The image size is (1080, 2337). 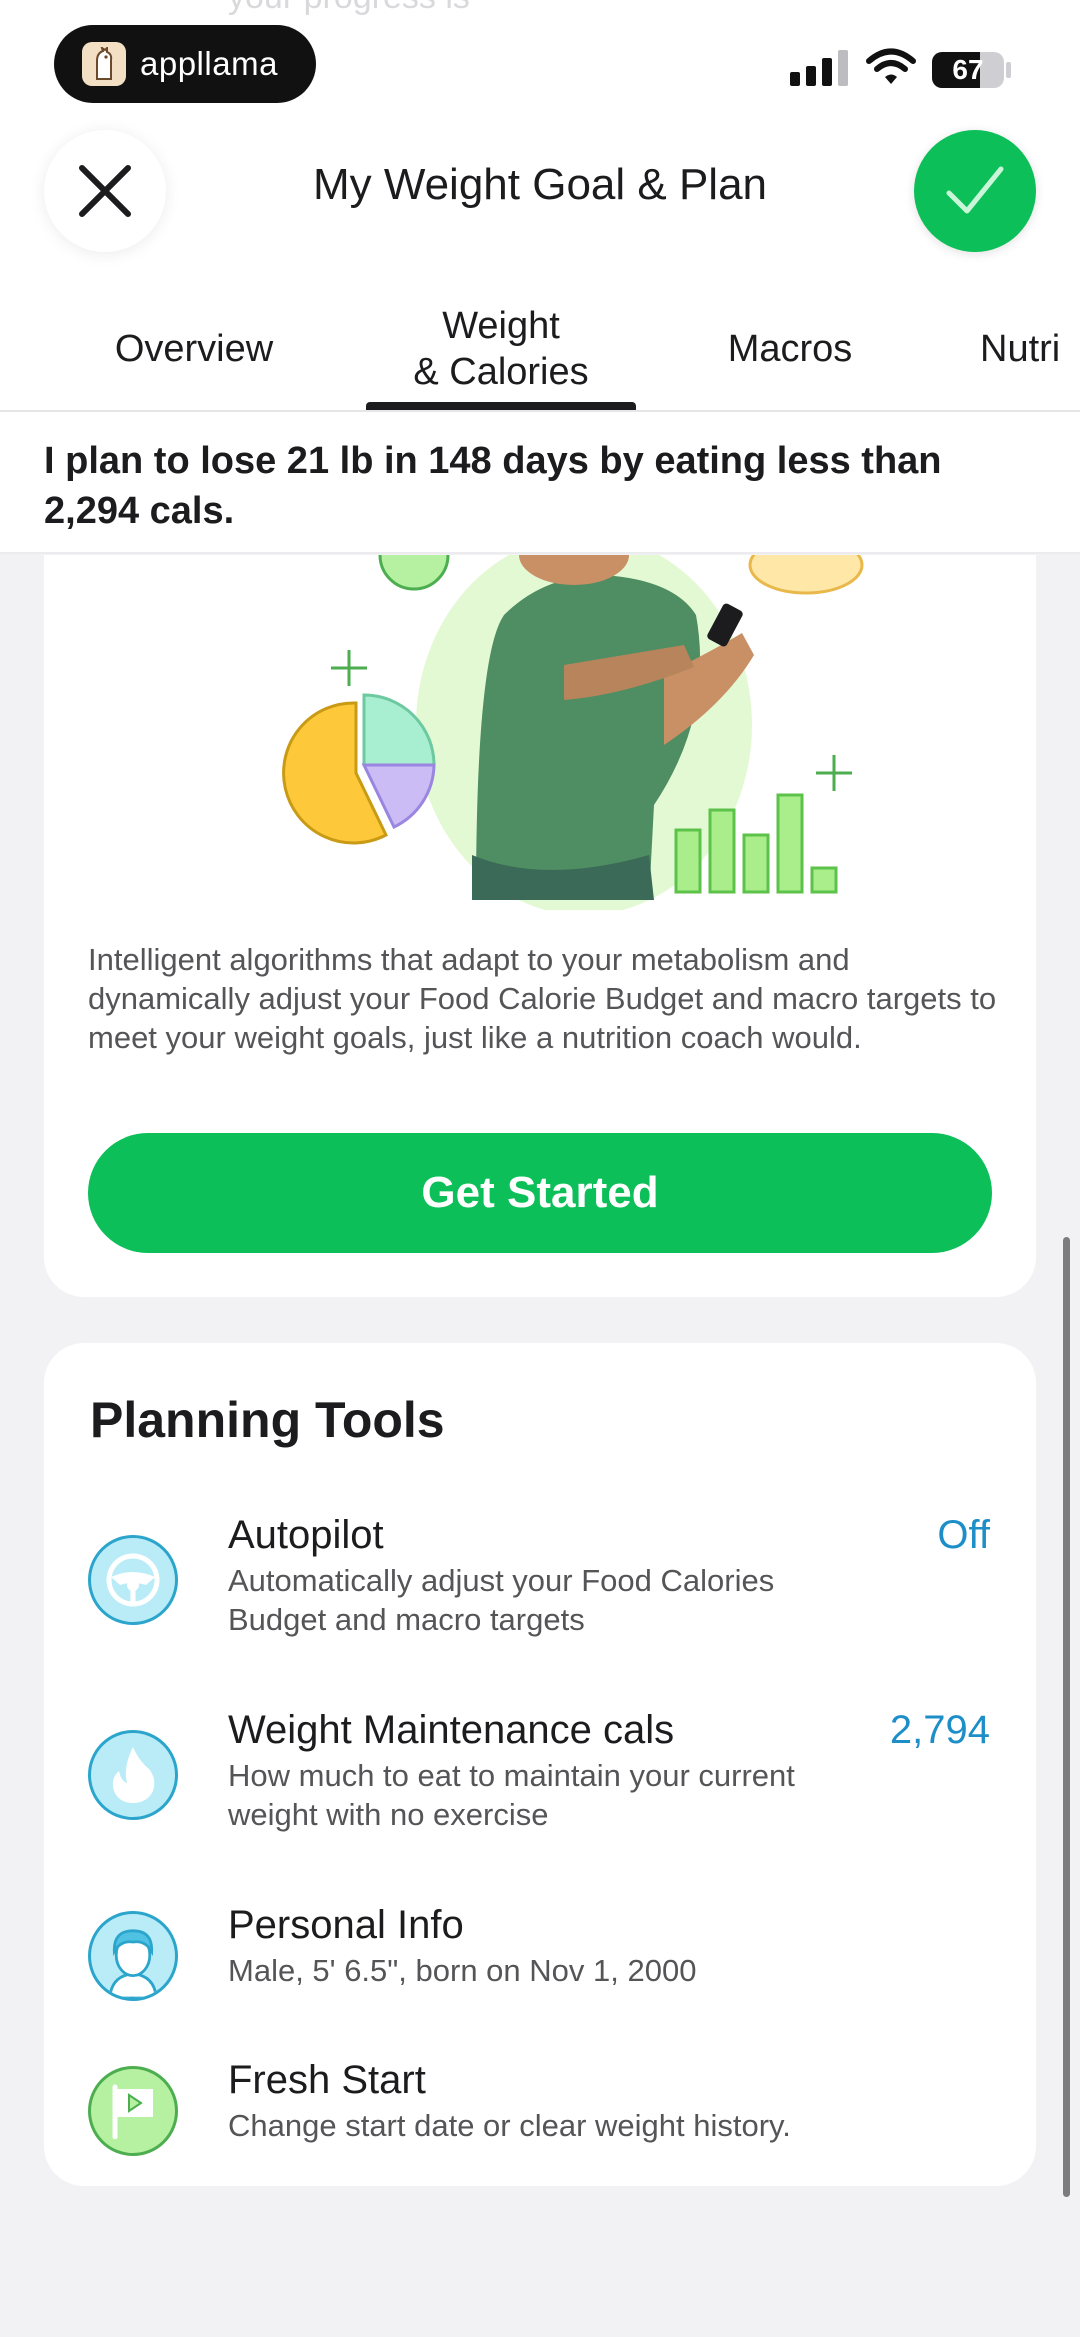 I want to click on tool-title: Autopilot, so click(x=306, y=1535).